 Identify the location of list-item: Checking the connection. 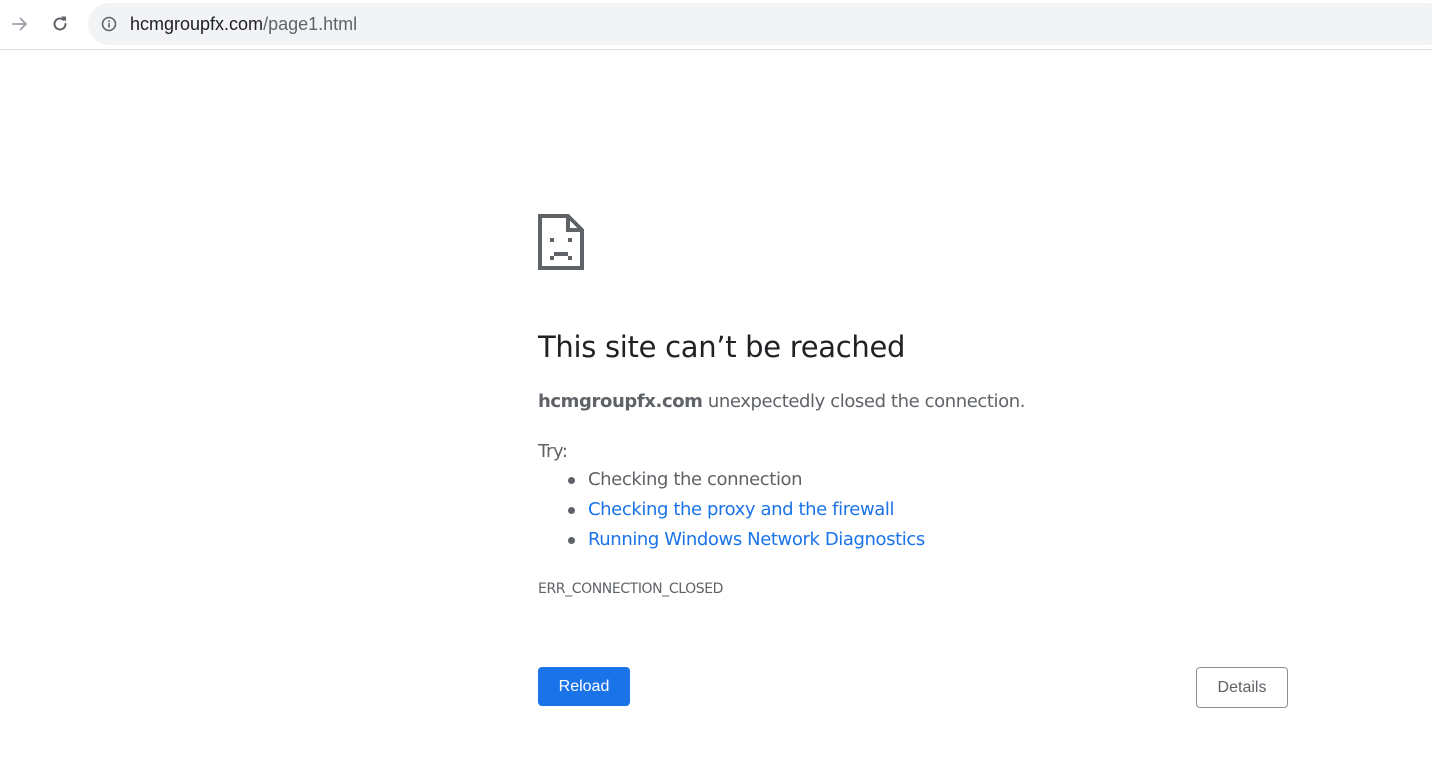
(731, 483).